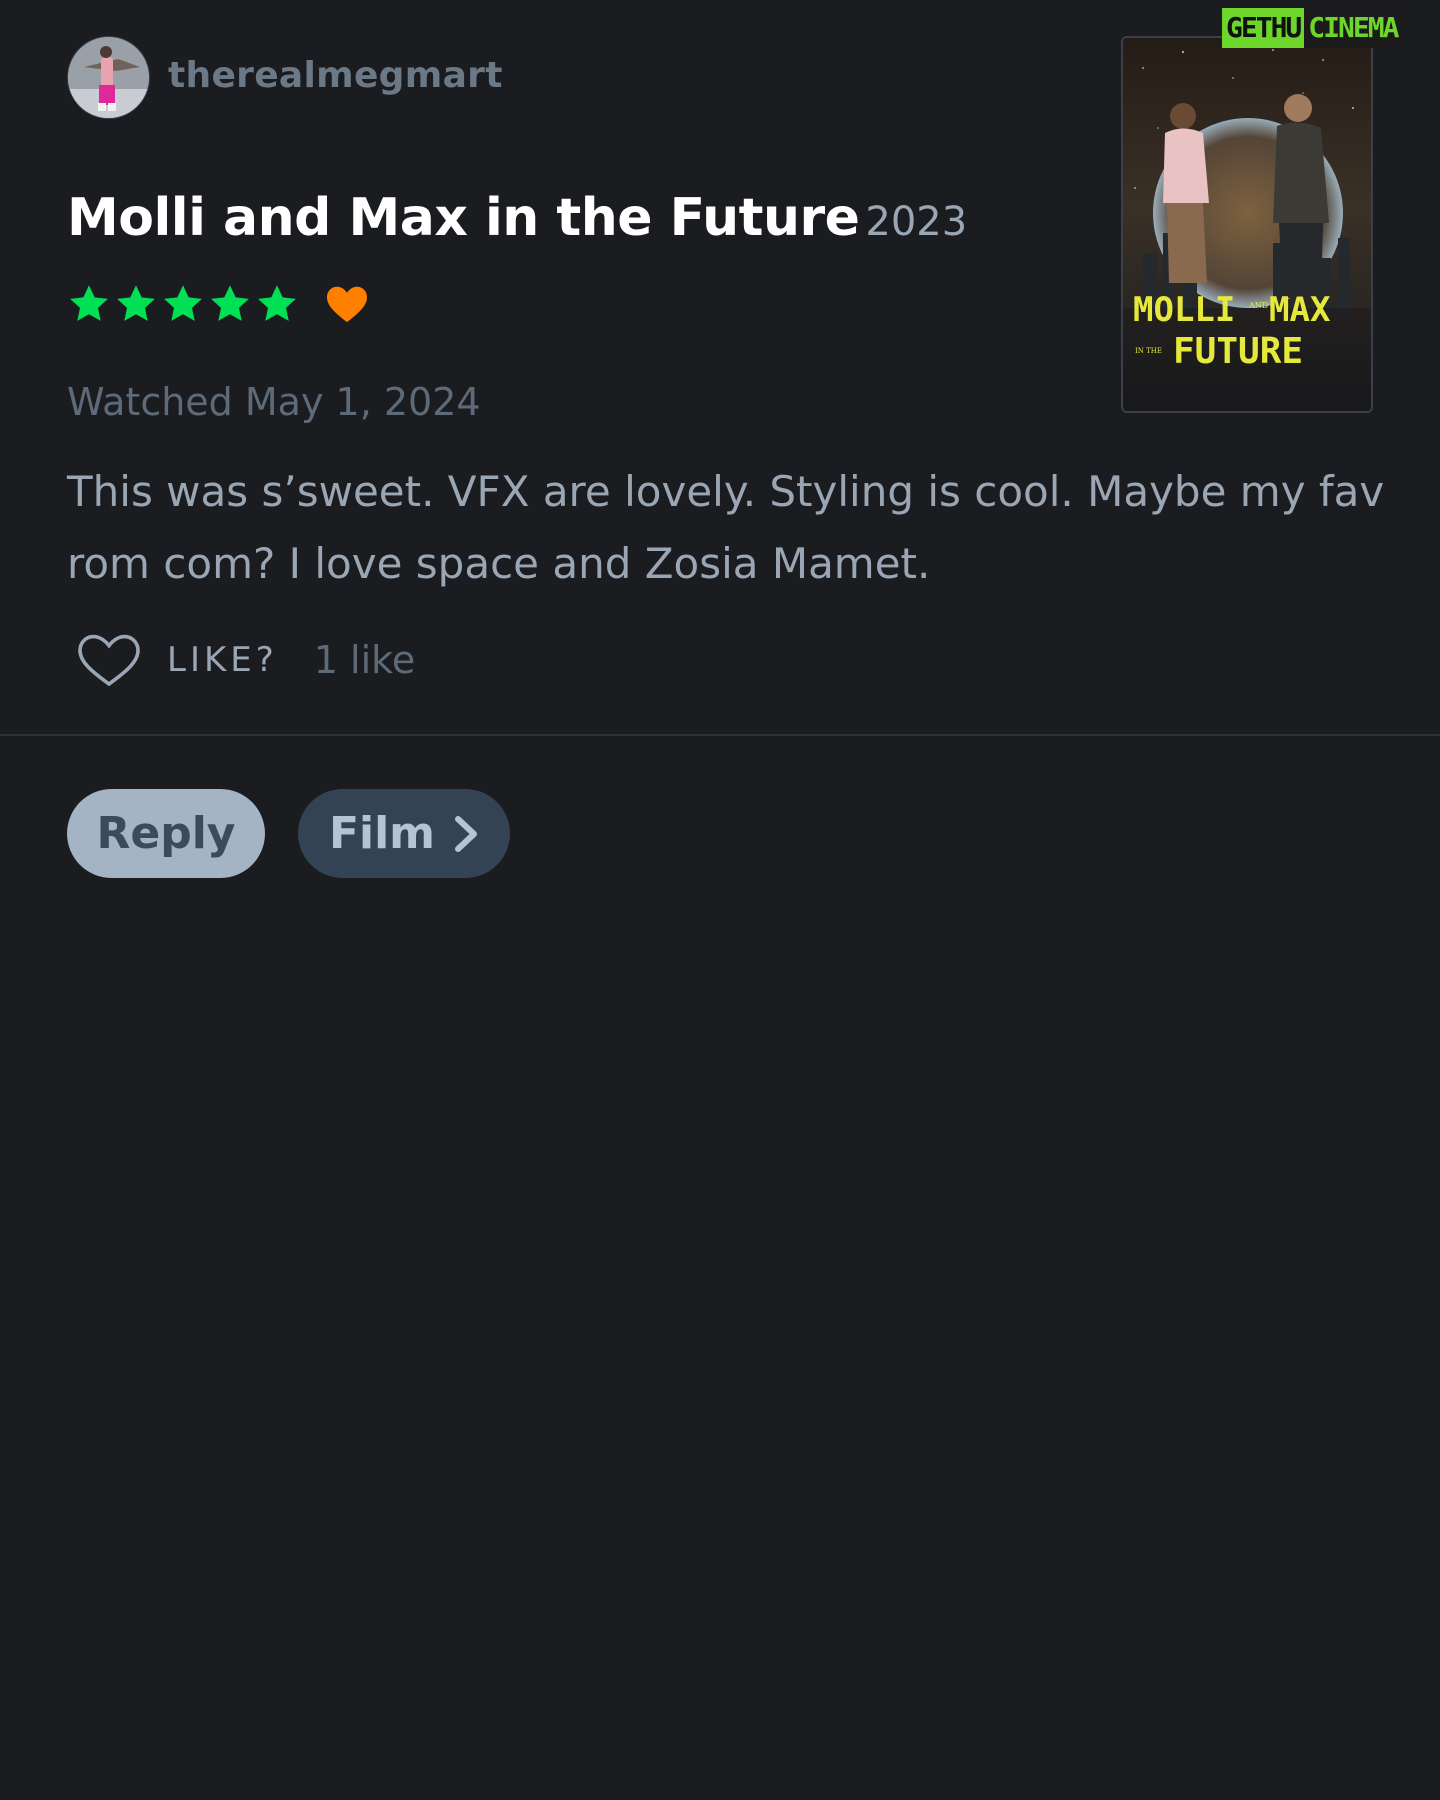 Image resolution: width=1440 pixels, height=1800 pixels. I want to click on watched-date: Watched May 1, 2024, so click(274, 402).